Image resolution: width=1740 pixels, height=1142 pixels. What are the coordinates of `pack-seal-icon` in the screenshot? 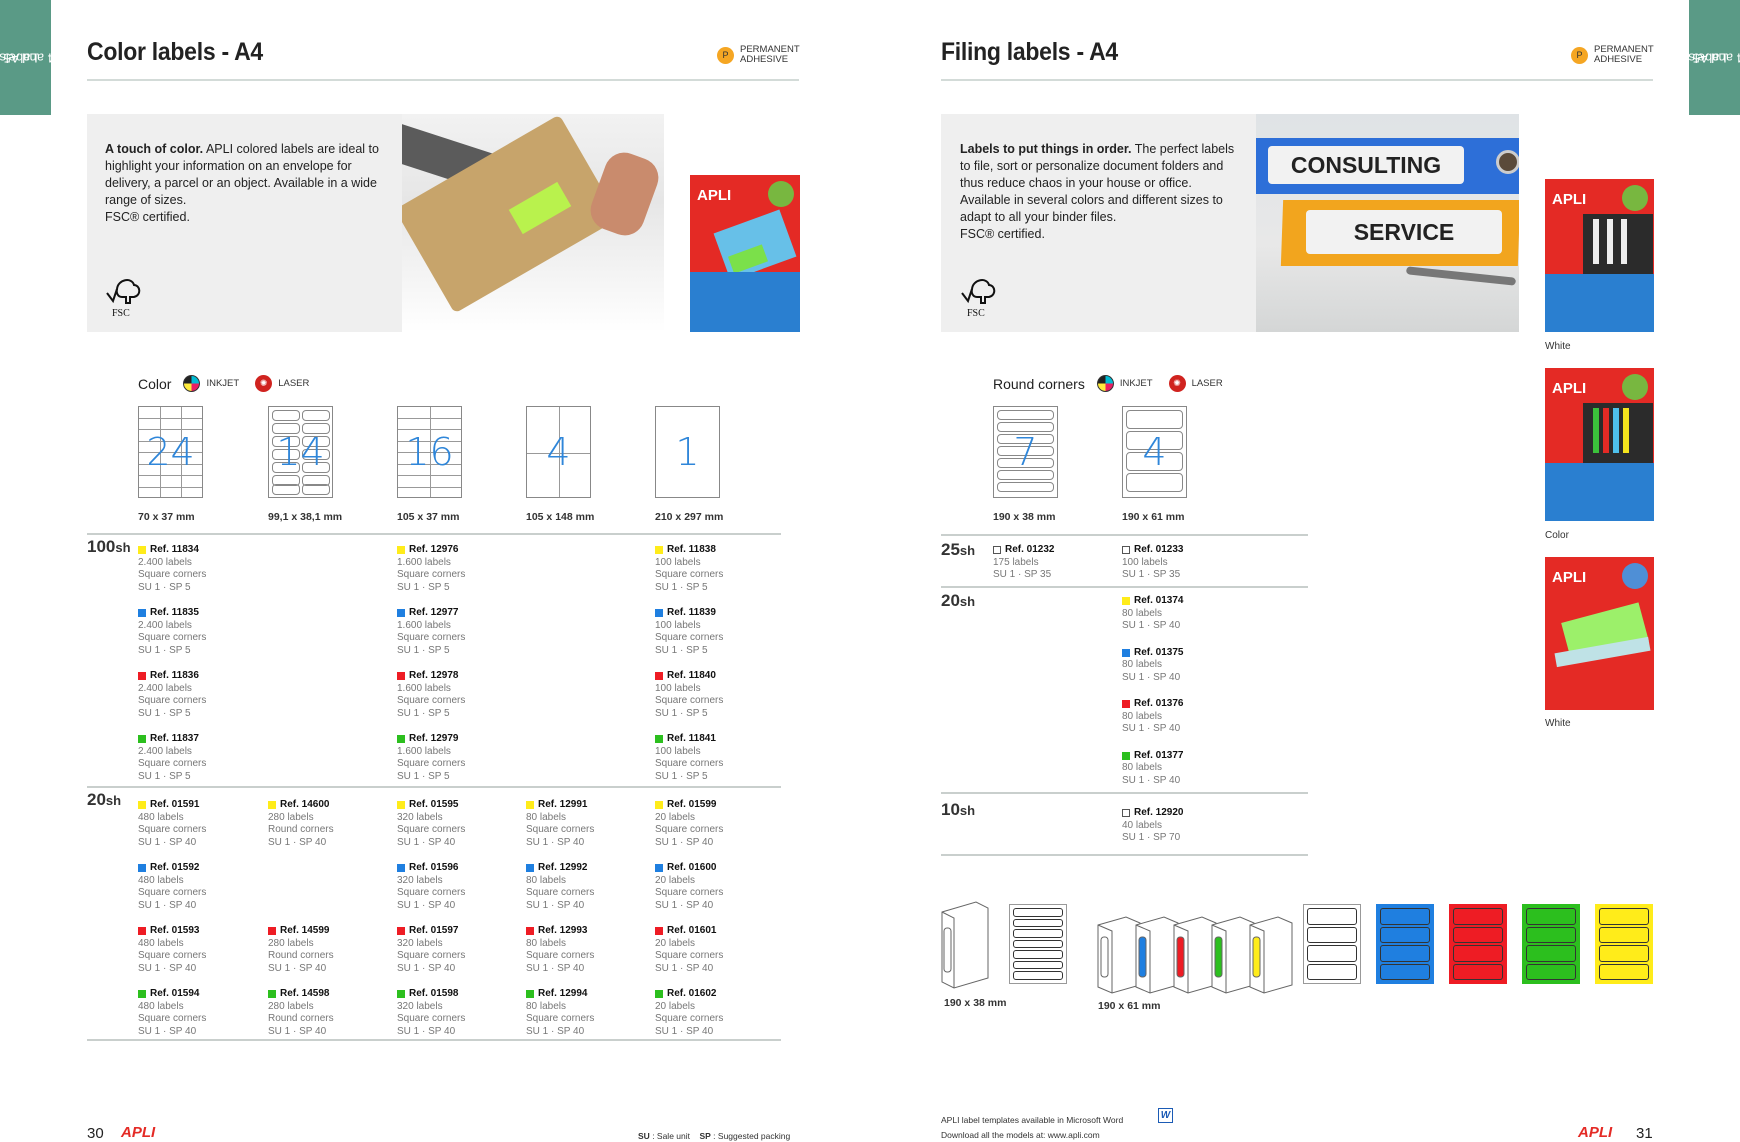 It's located at (781, 194).